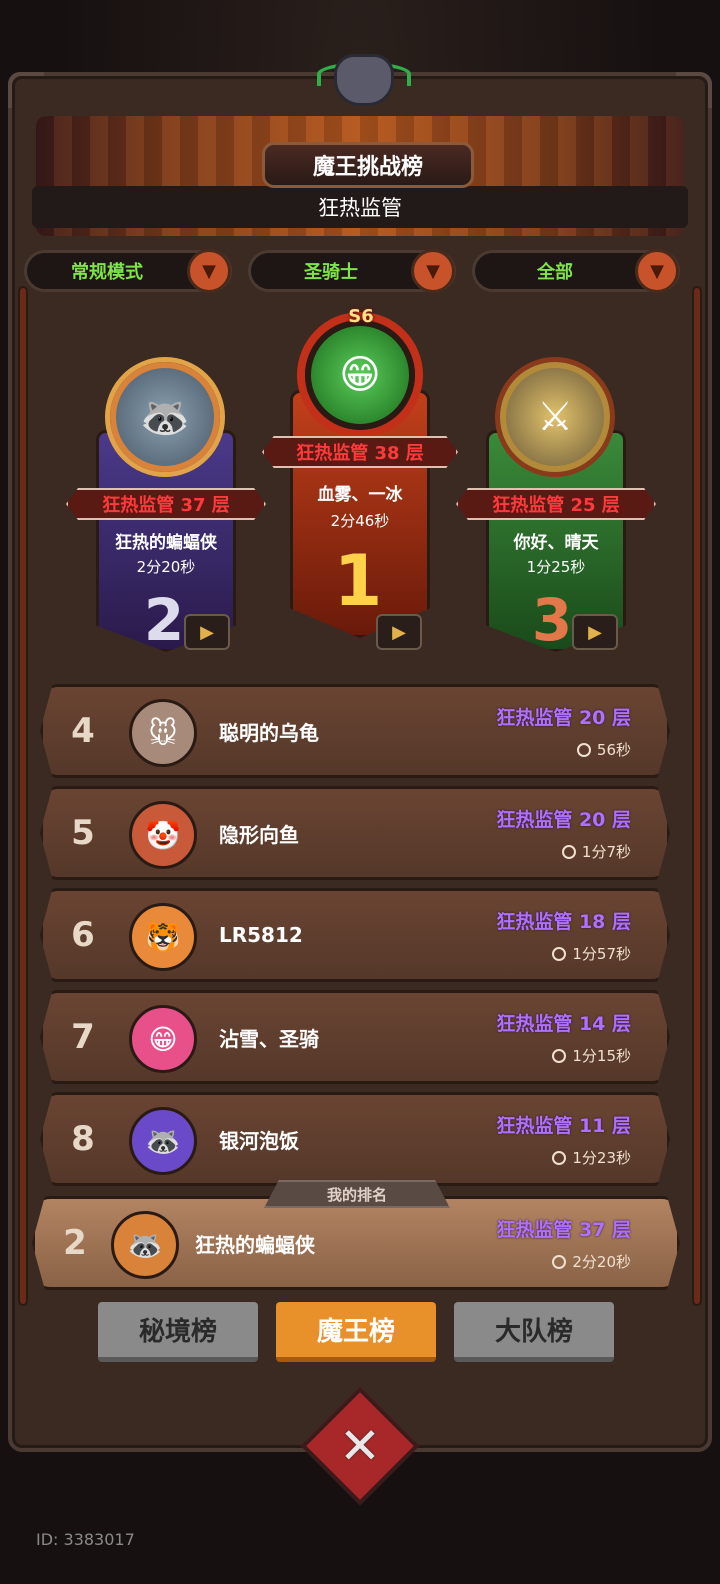 The image size is (720, 1584). I want to click on time-value: 56秒, so click(613, 750).